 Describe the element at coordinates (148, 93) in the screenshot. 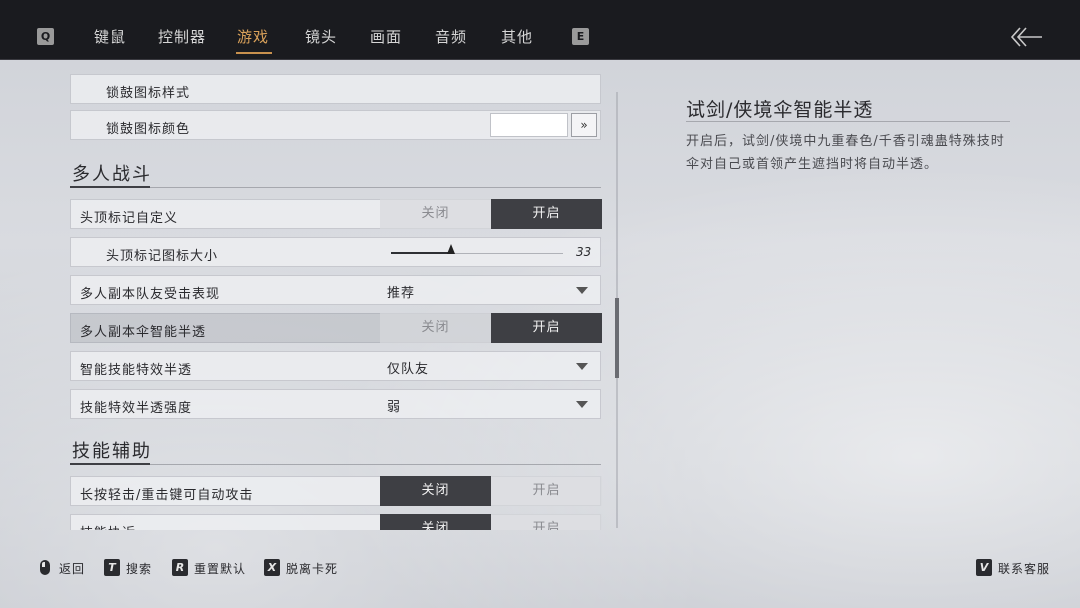

I see `setting-label: 锁鼓图标样式` at that location.